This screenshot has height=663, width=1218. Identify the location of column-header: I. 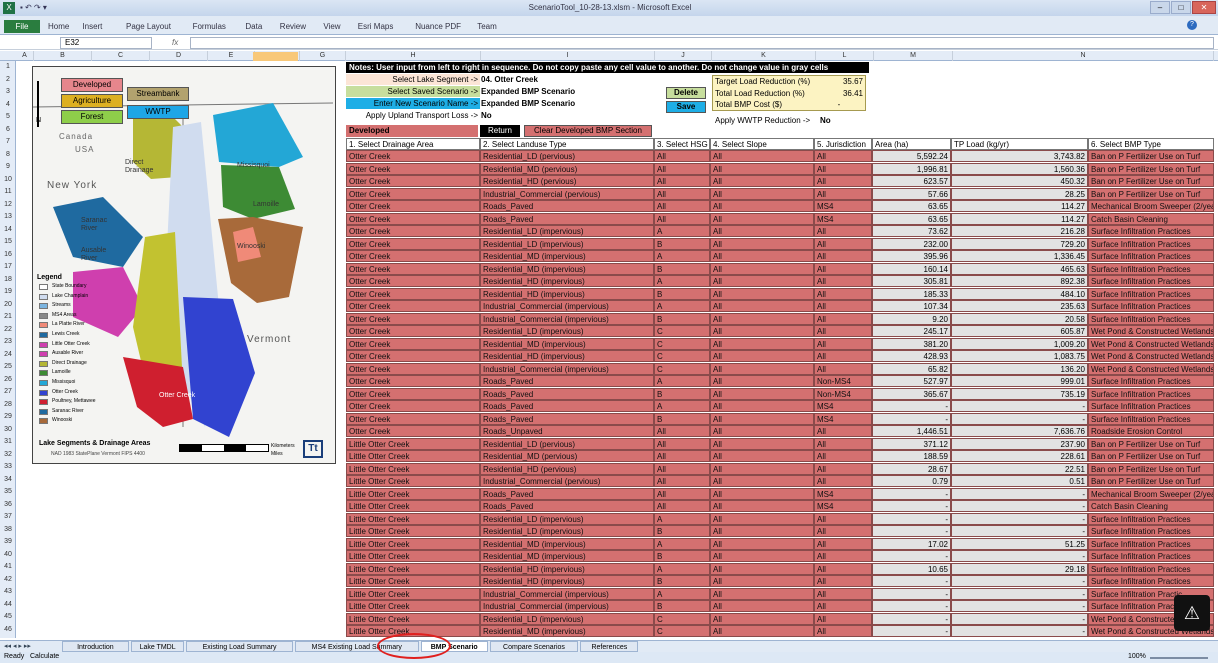
(568, 56).